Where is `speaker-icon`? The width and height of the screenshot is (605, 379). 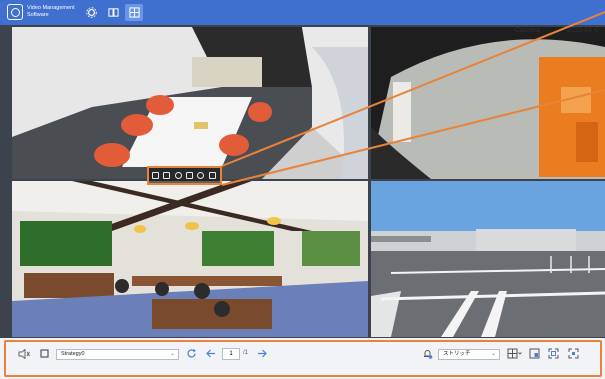 speaker-icon is located at coordinates (24, 355).